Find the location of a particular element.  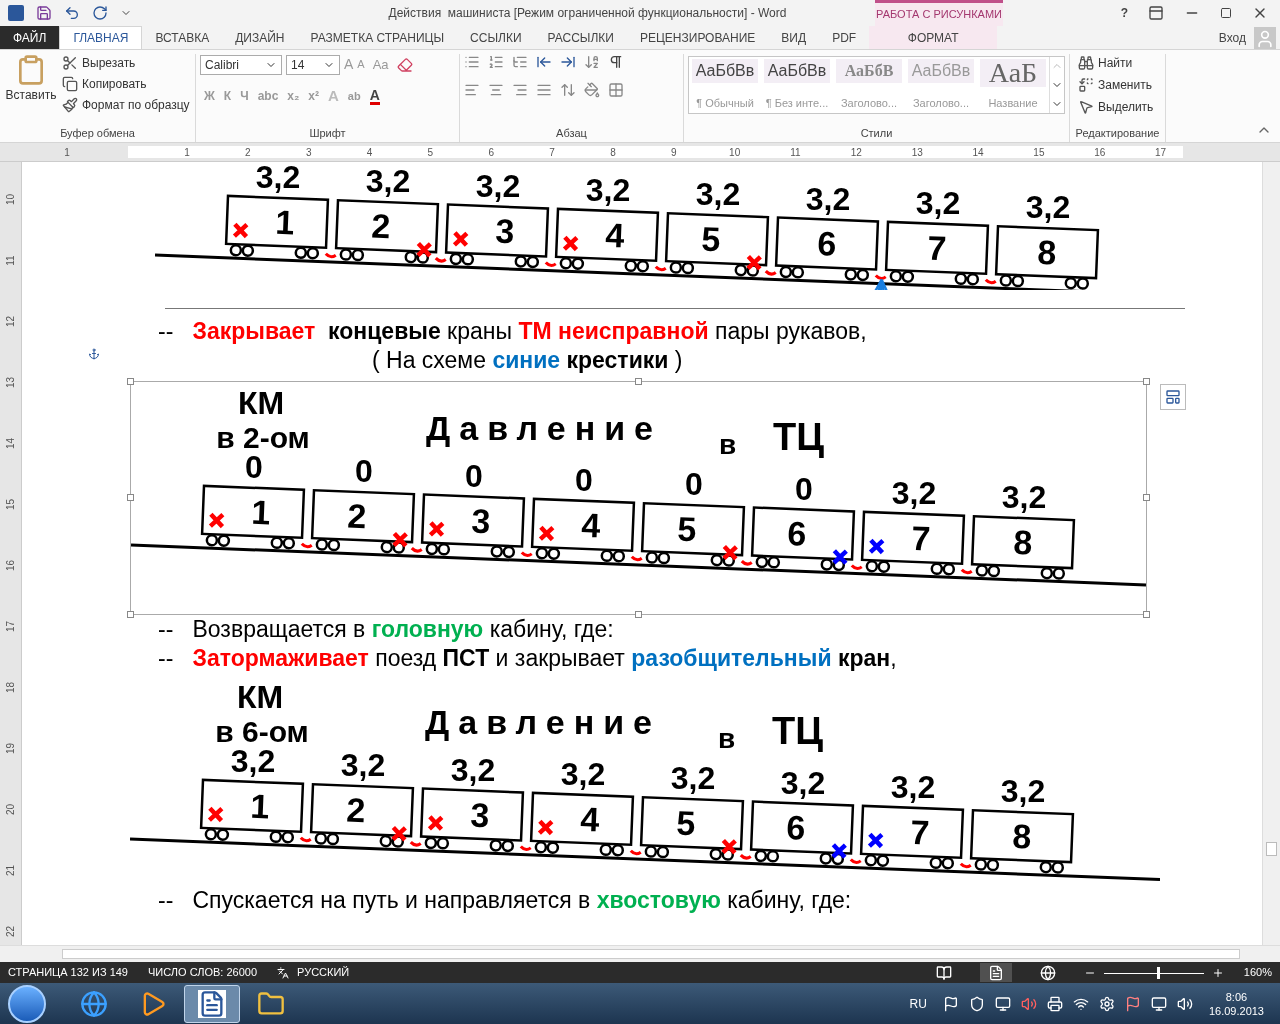

wagon-number: 7 is located at coordinates (920, 832).